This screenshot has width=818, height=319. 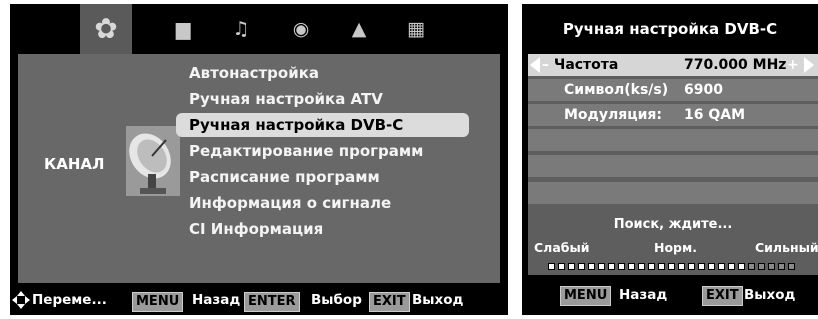 I want to click on modulation-row: Модуляция: 16 QAM, so click(x=673, y=115).